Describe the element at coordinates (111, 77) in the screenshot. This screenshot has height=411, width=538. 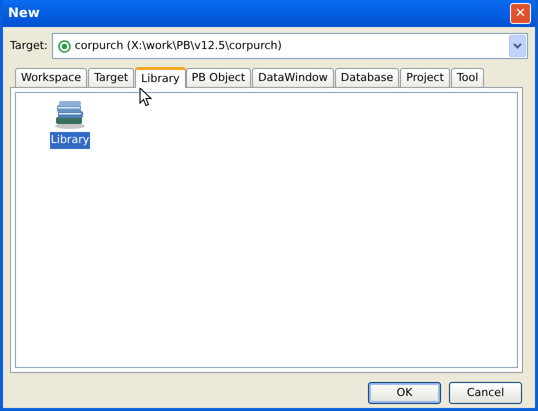
I see `tab: Target` at that location.